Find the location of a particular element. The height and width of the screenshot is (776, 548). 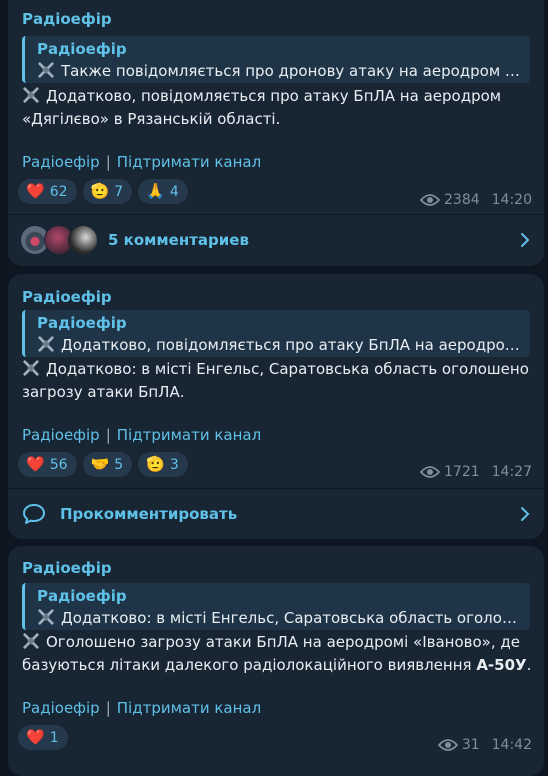

reaction-heart: ❤️ 1 is located at coordinates (43, 737).